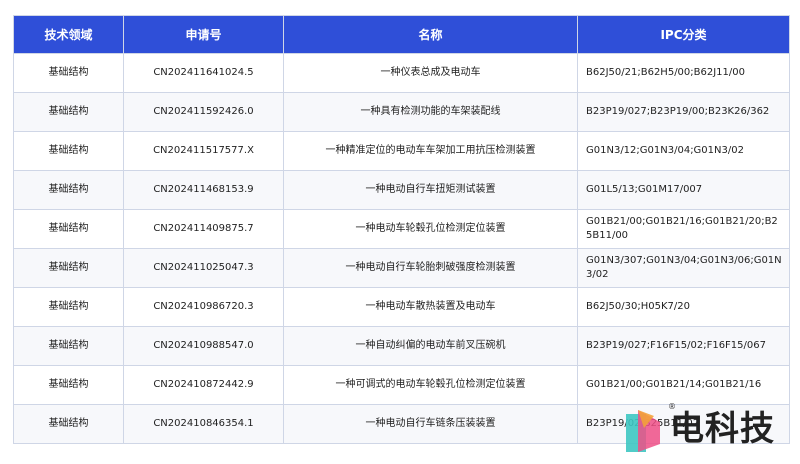  I want to click on cell-ipc: G01N3/307;G01N3/04;G01N3/06;G01N3/02, so click(683, 268).